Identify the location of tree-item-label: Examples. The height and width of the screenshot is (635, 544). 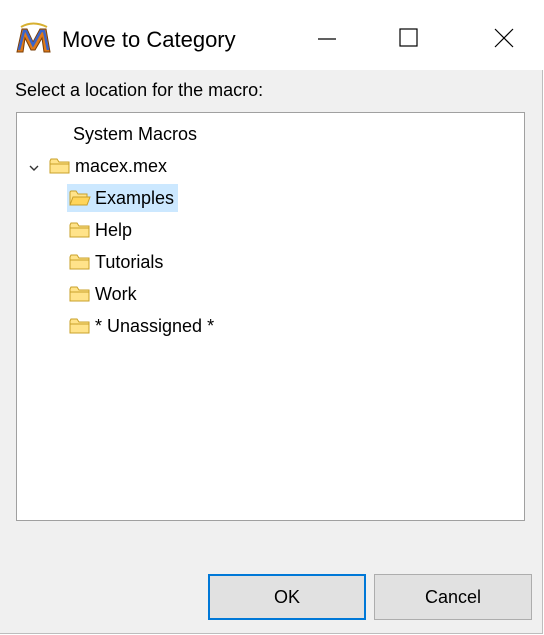
(135, 198).